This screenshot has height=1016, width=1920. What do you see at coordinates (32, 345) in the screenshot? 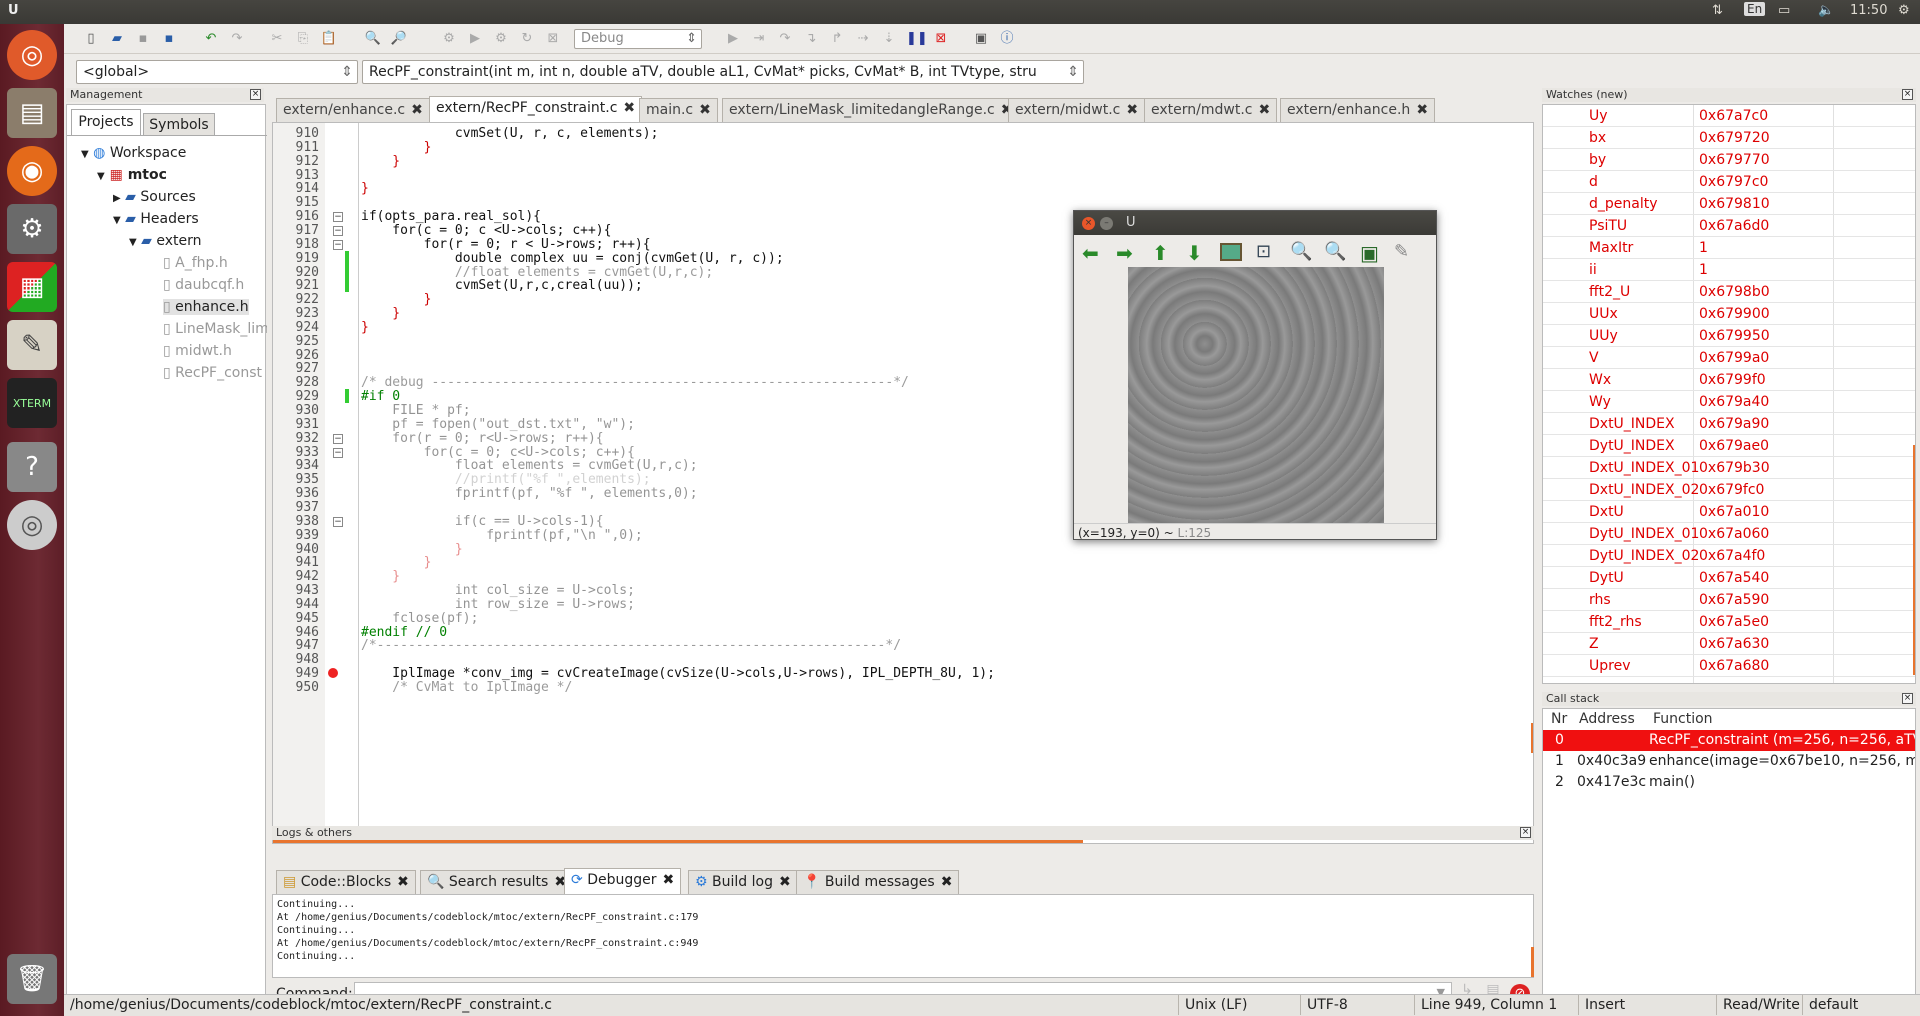
I see `text-editor-icon: ✎` at bounding box center [32, 345].